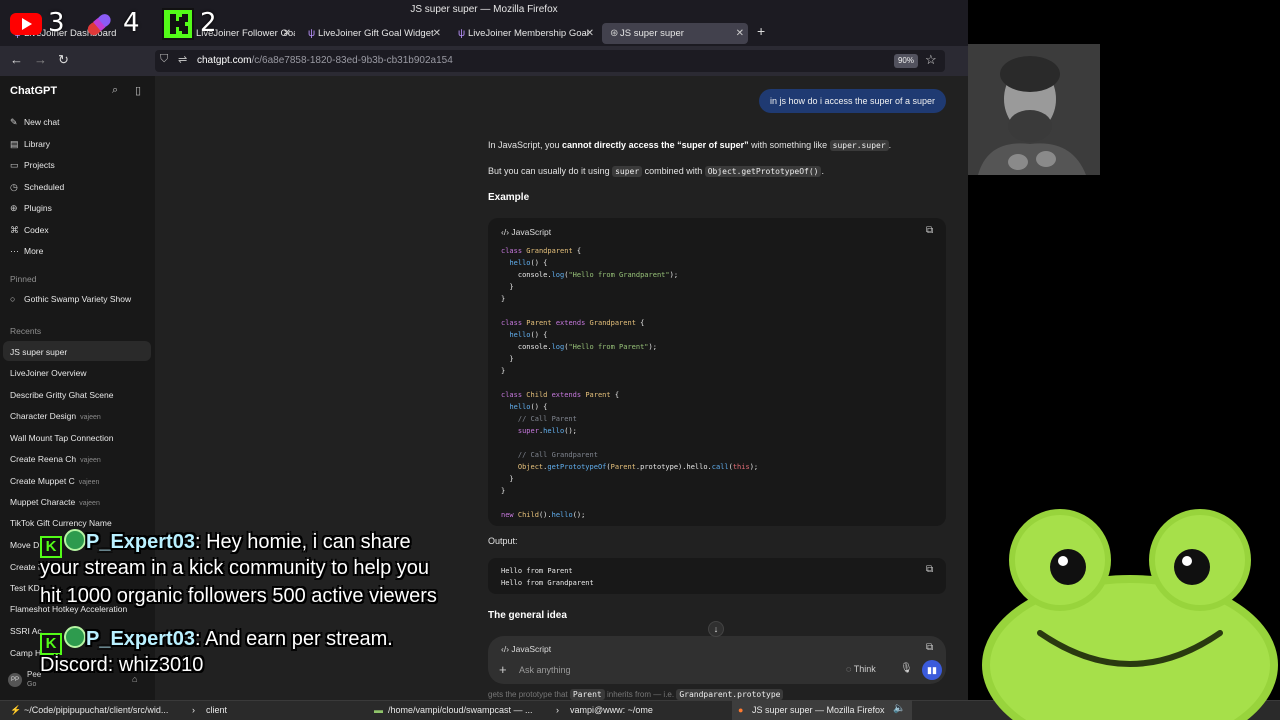 This screenshot has width=1280, height=720. Describe the element at coordinates (140, 542) in the screenshot. I see `chat-nickname: P_Expert03` at that location.